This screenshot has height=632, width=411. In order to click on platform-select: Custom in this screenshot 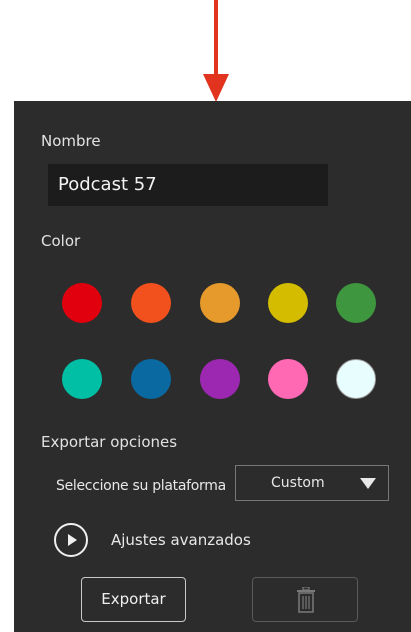, I will do `click(312, 483)`.